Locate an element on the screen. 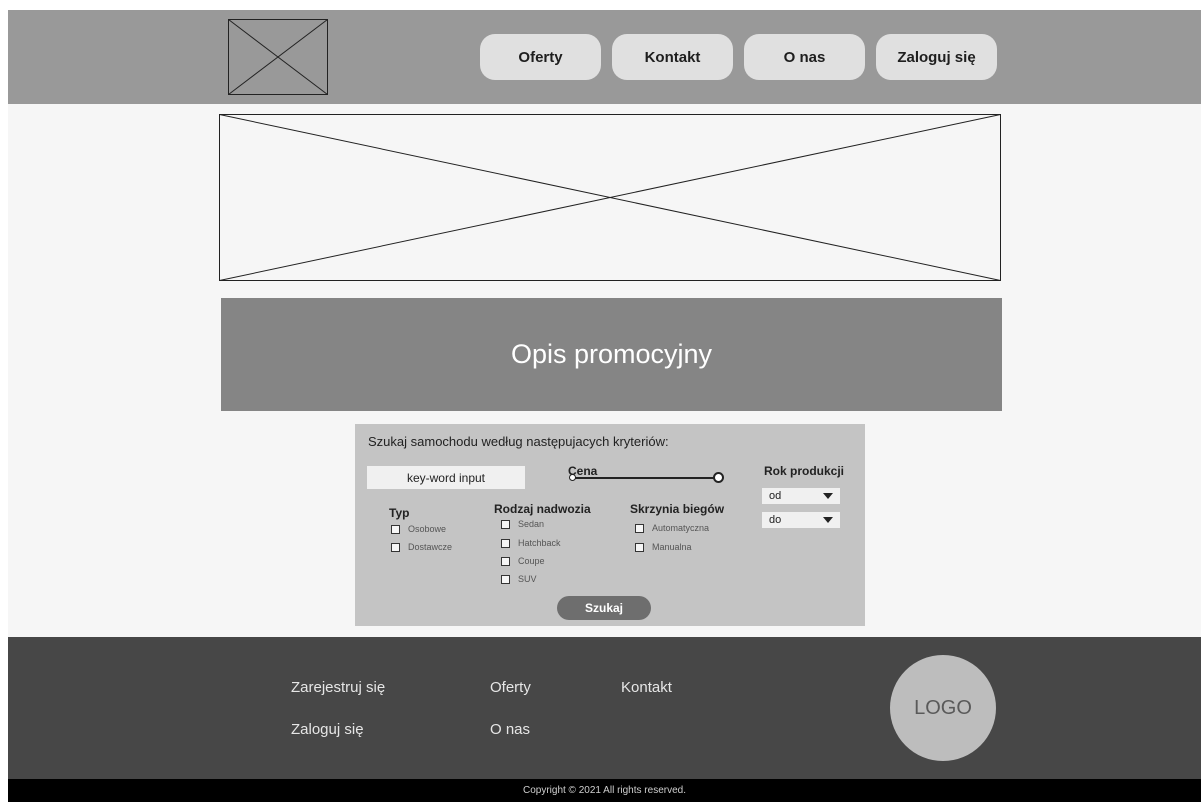  body-group-title: Rodzaj nadwozia is located at coordinates (542, 509).